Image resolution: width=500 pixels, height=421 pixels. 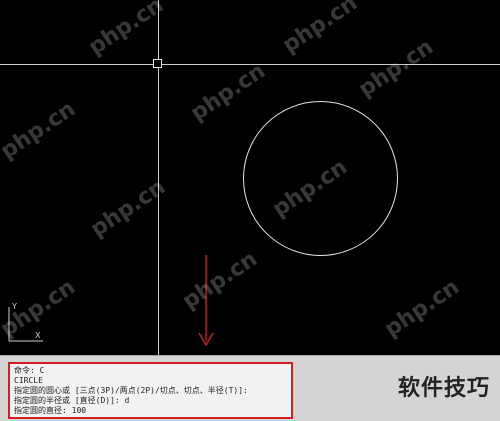 What do you see at coordinates (72, 400) in the screenshot?
I see `command-line: 指定圆的半径或 [直径(D)]: d` at bounding box center [72, 400].